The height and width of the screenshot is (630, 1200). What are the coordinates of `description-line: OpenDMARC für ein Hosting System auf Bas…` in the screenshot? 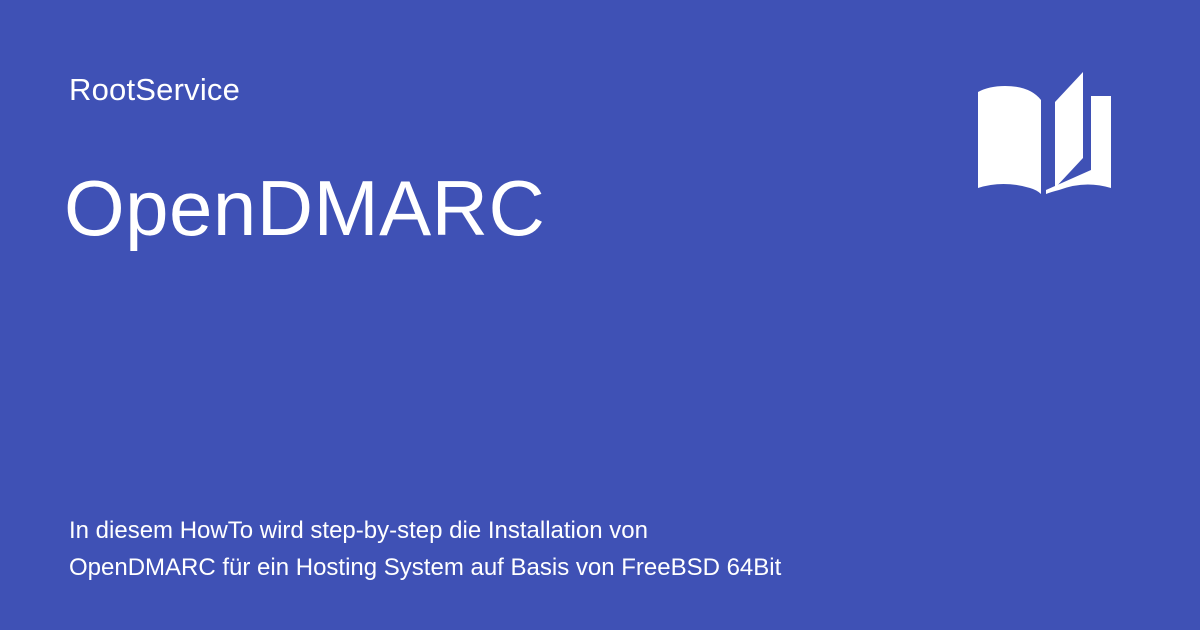 It's located at (425, 567).